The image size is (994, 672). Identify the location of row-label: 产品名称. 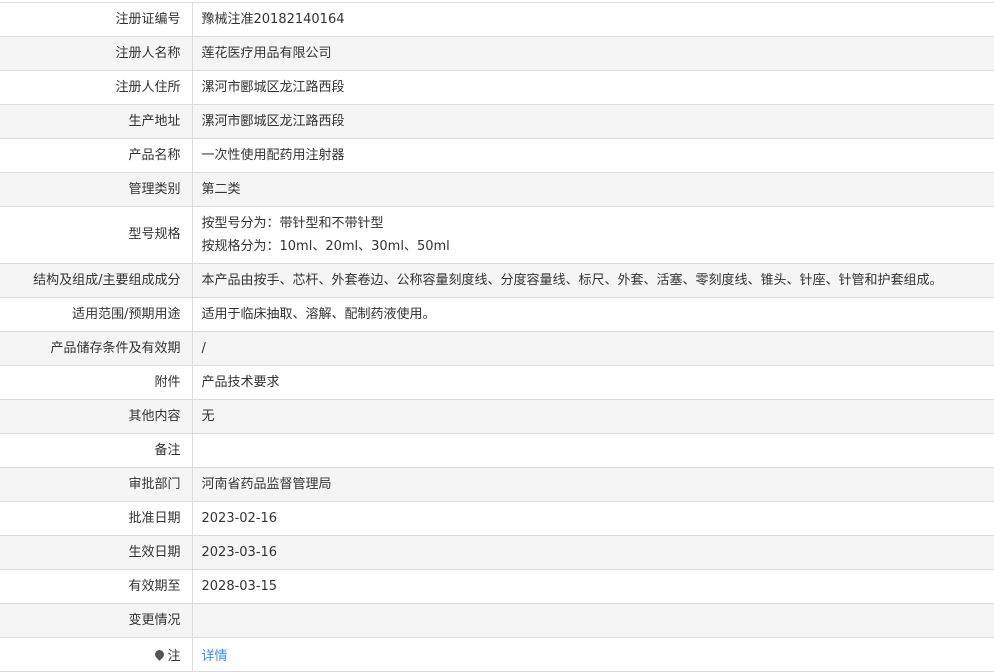
(96, 156).